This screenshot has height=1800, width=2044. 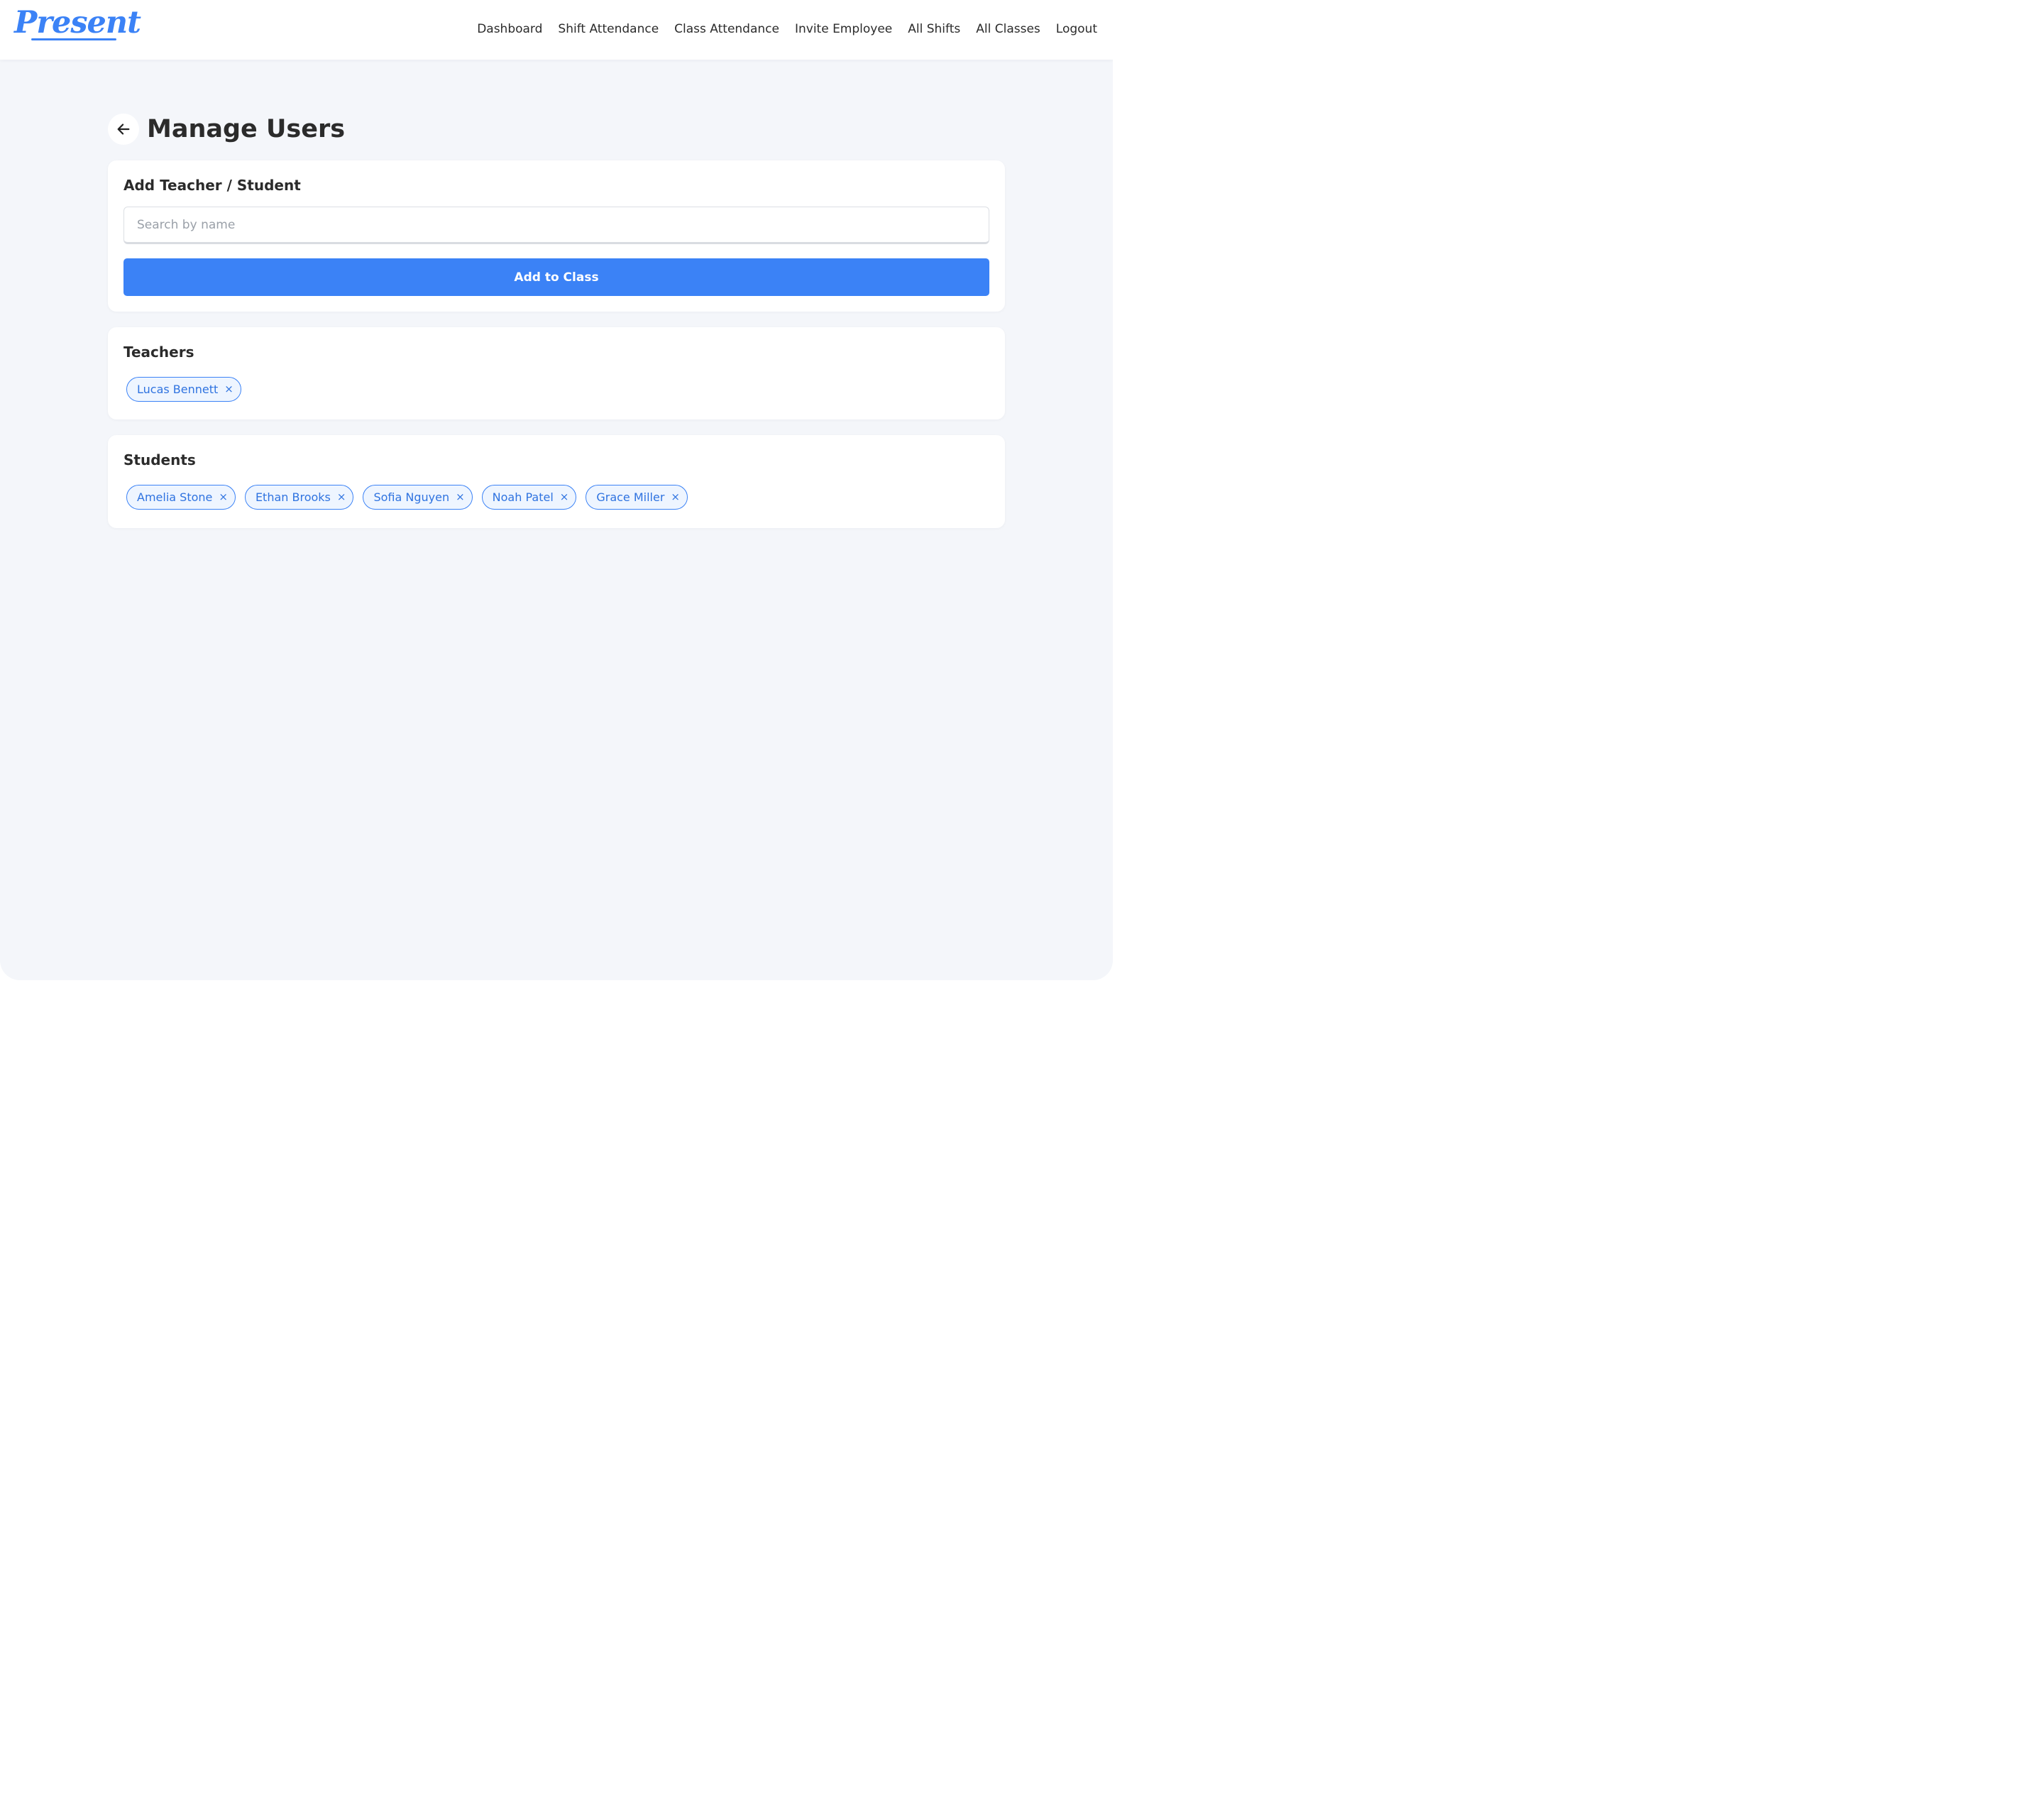 What do you see at coordinates (1008, 29) in the screenshot?
I see `nav-all-classes: All Classes` at bounding box center [1008, 29].